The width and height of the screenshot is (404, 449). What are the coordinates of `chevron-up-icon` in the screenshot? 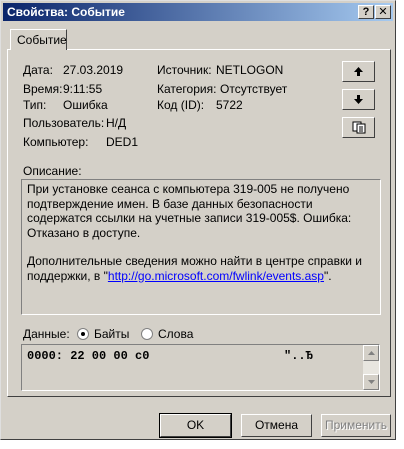 It's located at (371, 353).